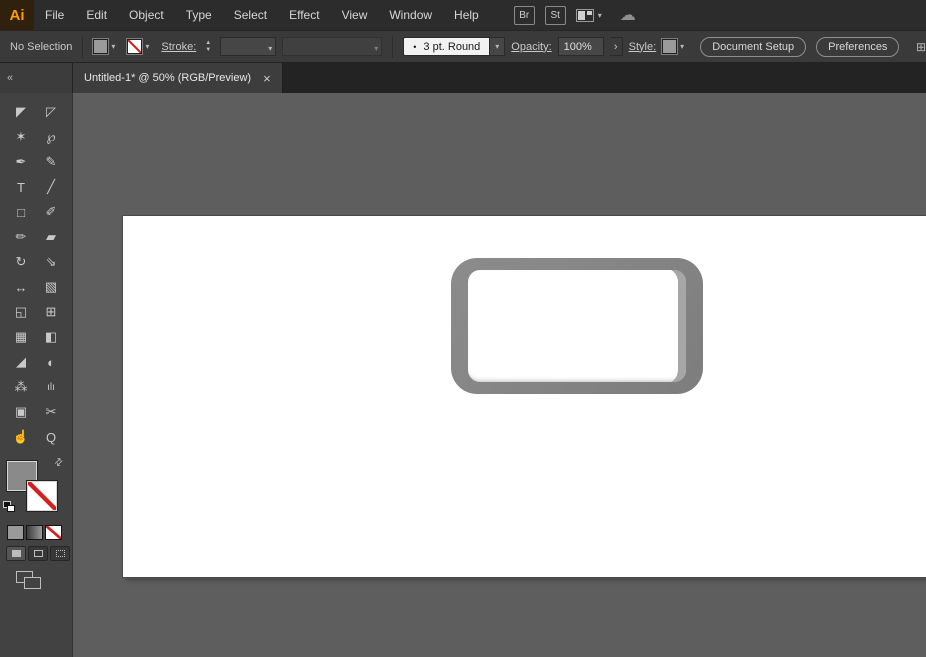 The width and height of the screenshot is (926, 657). What do you see at coordinates (53, 532) in the screenshot?
I see `none-button` at bounding box center [53, 532].